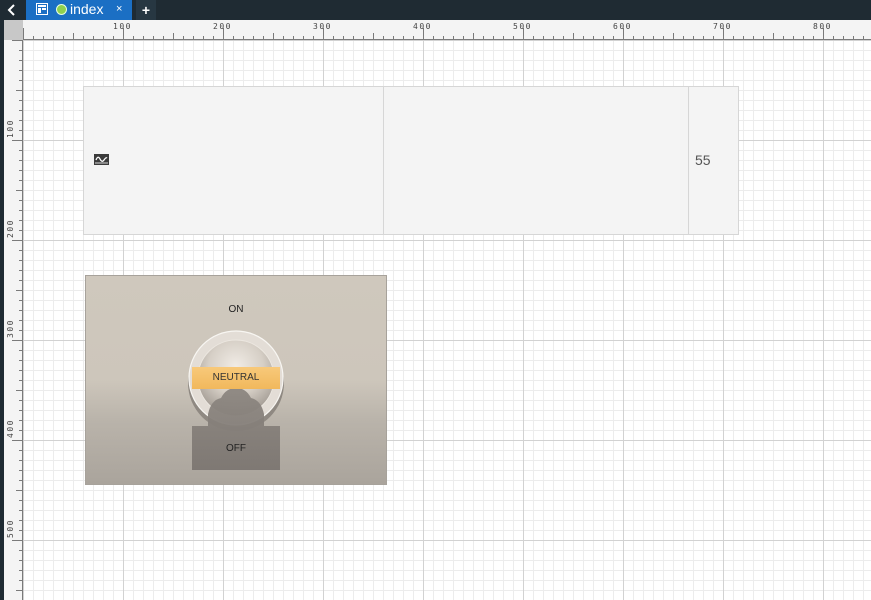  Describe the element at coordinates (435, 10) in the screenshot. I see `tab-bar: index × +` at that location.